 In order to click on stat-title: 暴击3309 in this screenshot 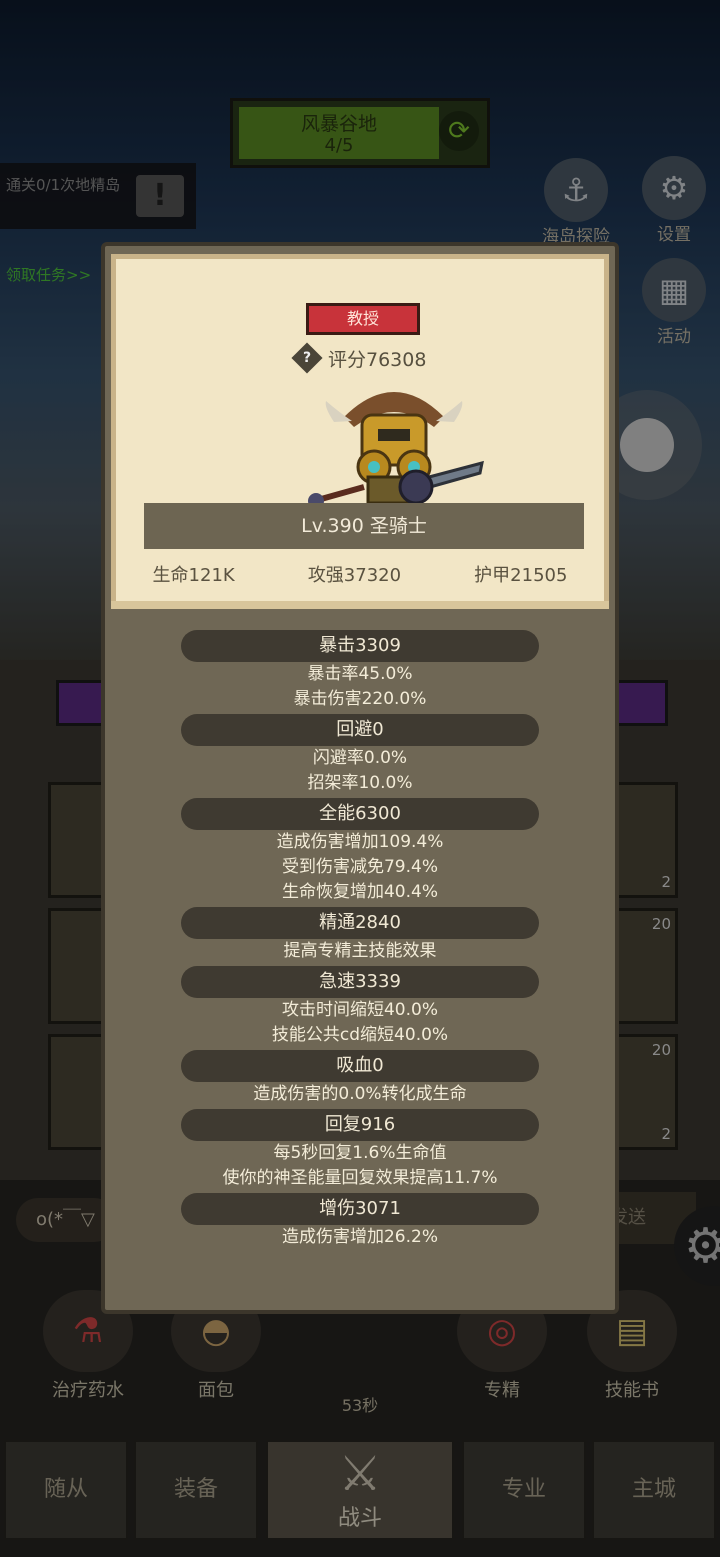, I will do `click(360, 646)`.